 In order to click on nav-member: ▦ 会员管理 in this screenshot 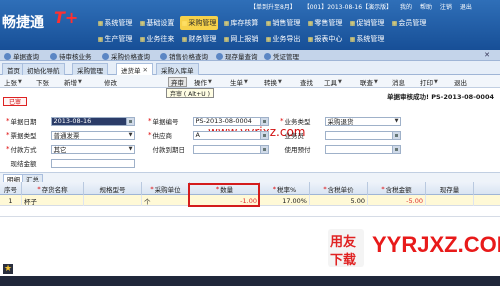, I will do `click(409, 23)`.